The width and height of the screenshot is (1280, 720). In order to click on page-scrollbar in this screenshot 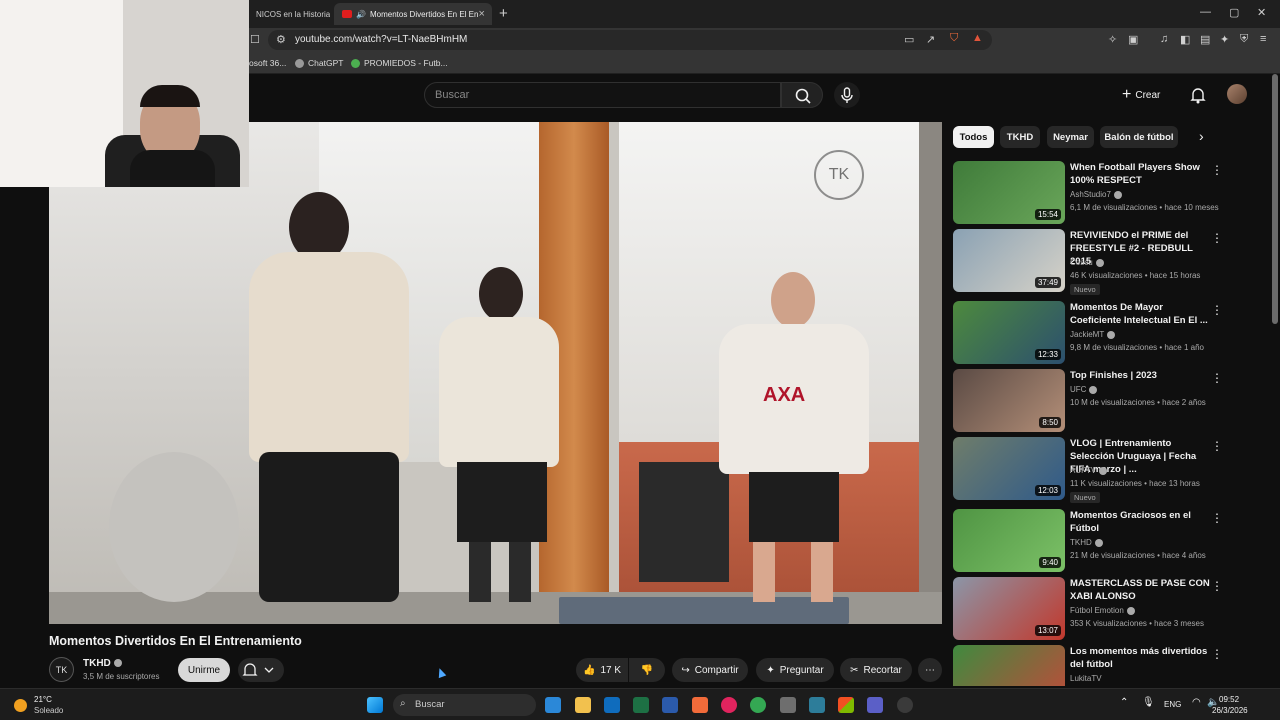, I will do `click(1275, 380)`.